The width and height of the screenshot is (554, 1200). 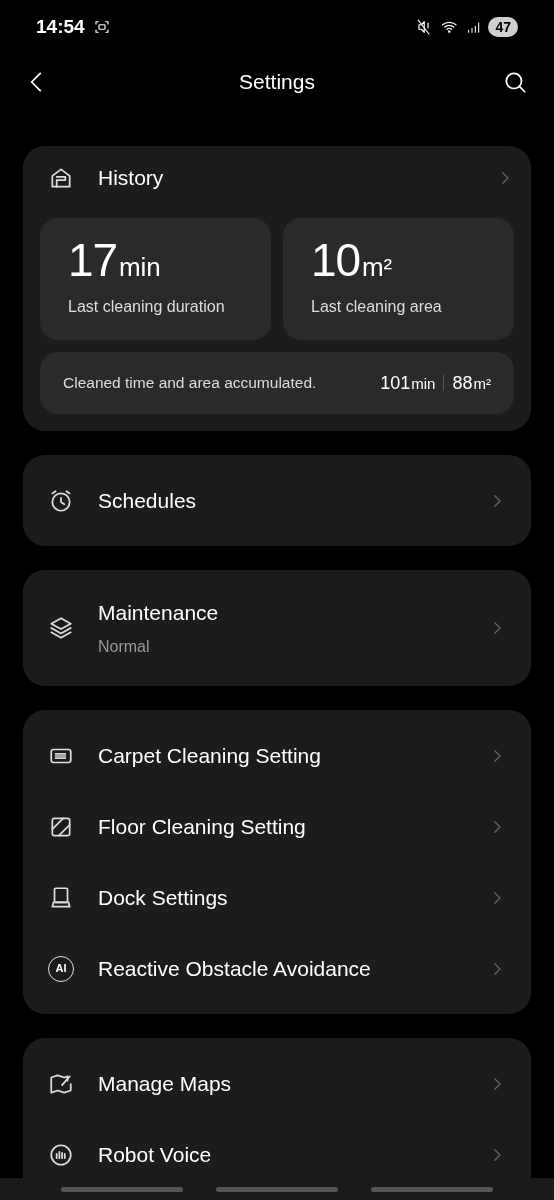 What do you see at coordinates (293, 968) in the screenshot?
I see `settings-item: Reactive Obstacle Avoidance` at bounding box center [293, 968].